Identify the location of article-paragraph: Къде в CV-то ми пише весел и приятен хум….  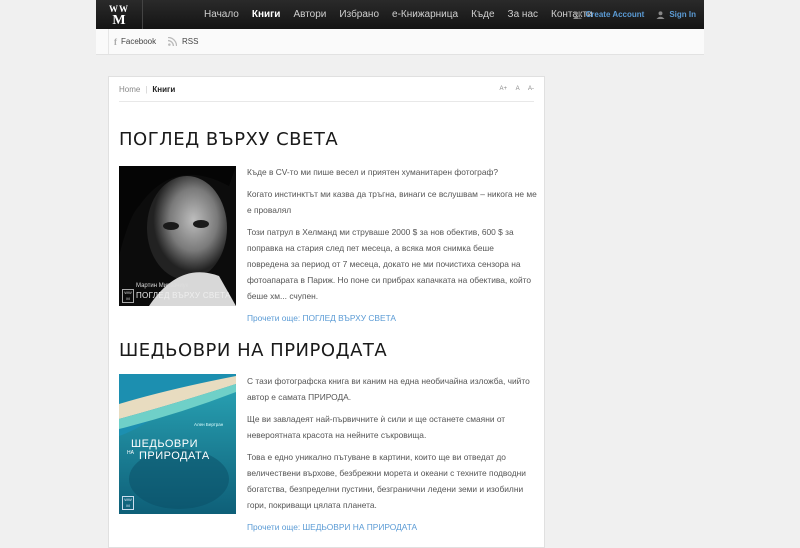
(373, 172).